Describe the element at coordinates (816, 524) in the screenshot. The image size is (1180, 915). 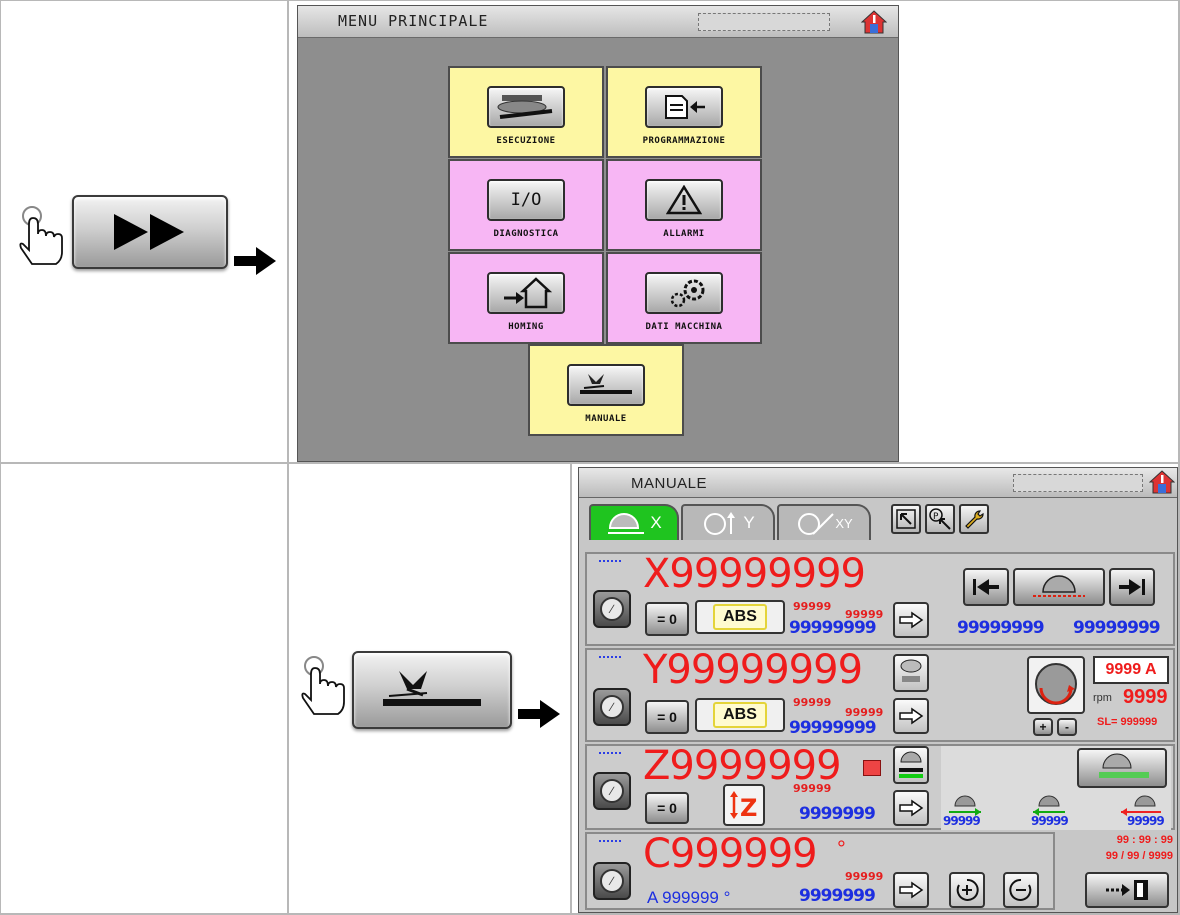
I see `saw-xy-icon` at that location.